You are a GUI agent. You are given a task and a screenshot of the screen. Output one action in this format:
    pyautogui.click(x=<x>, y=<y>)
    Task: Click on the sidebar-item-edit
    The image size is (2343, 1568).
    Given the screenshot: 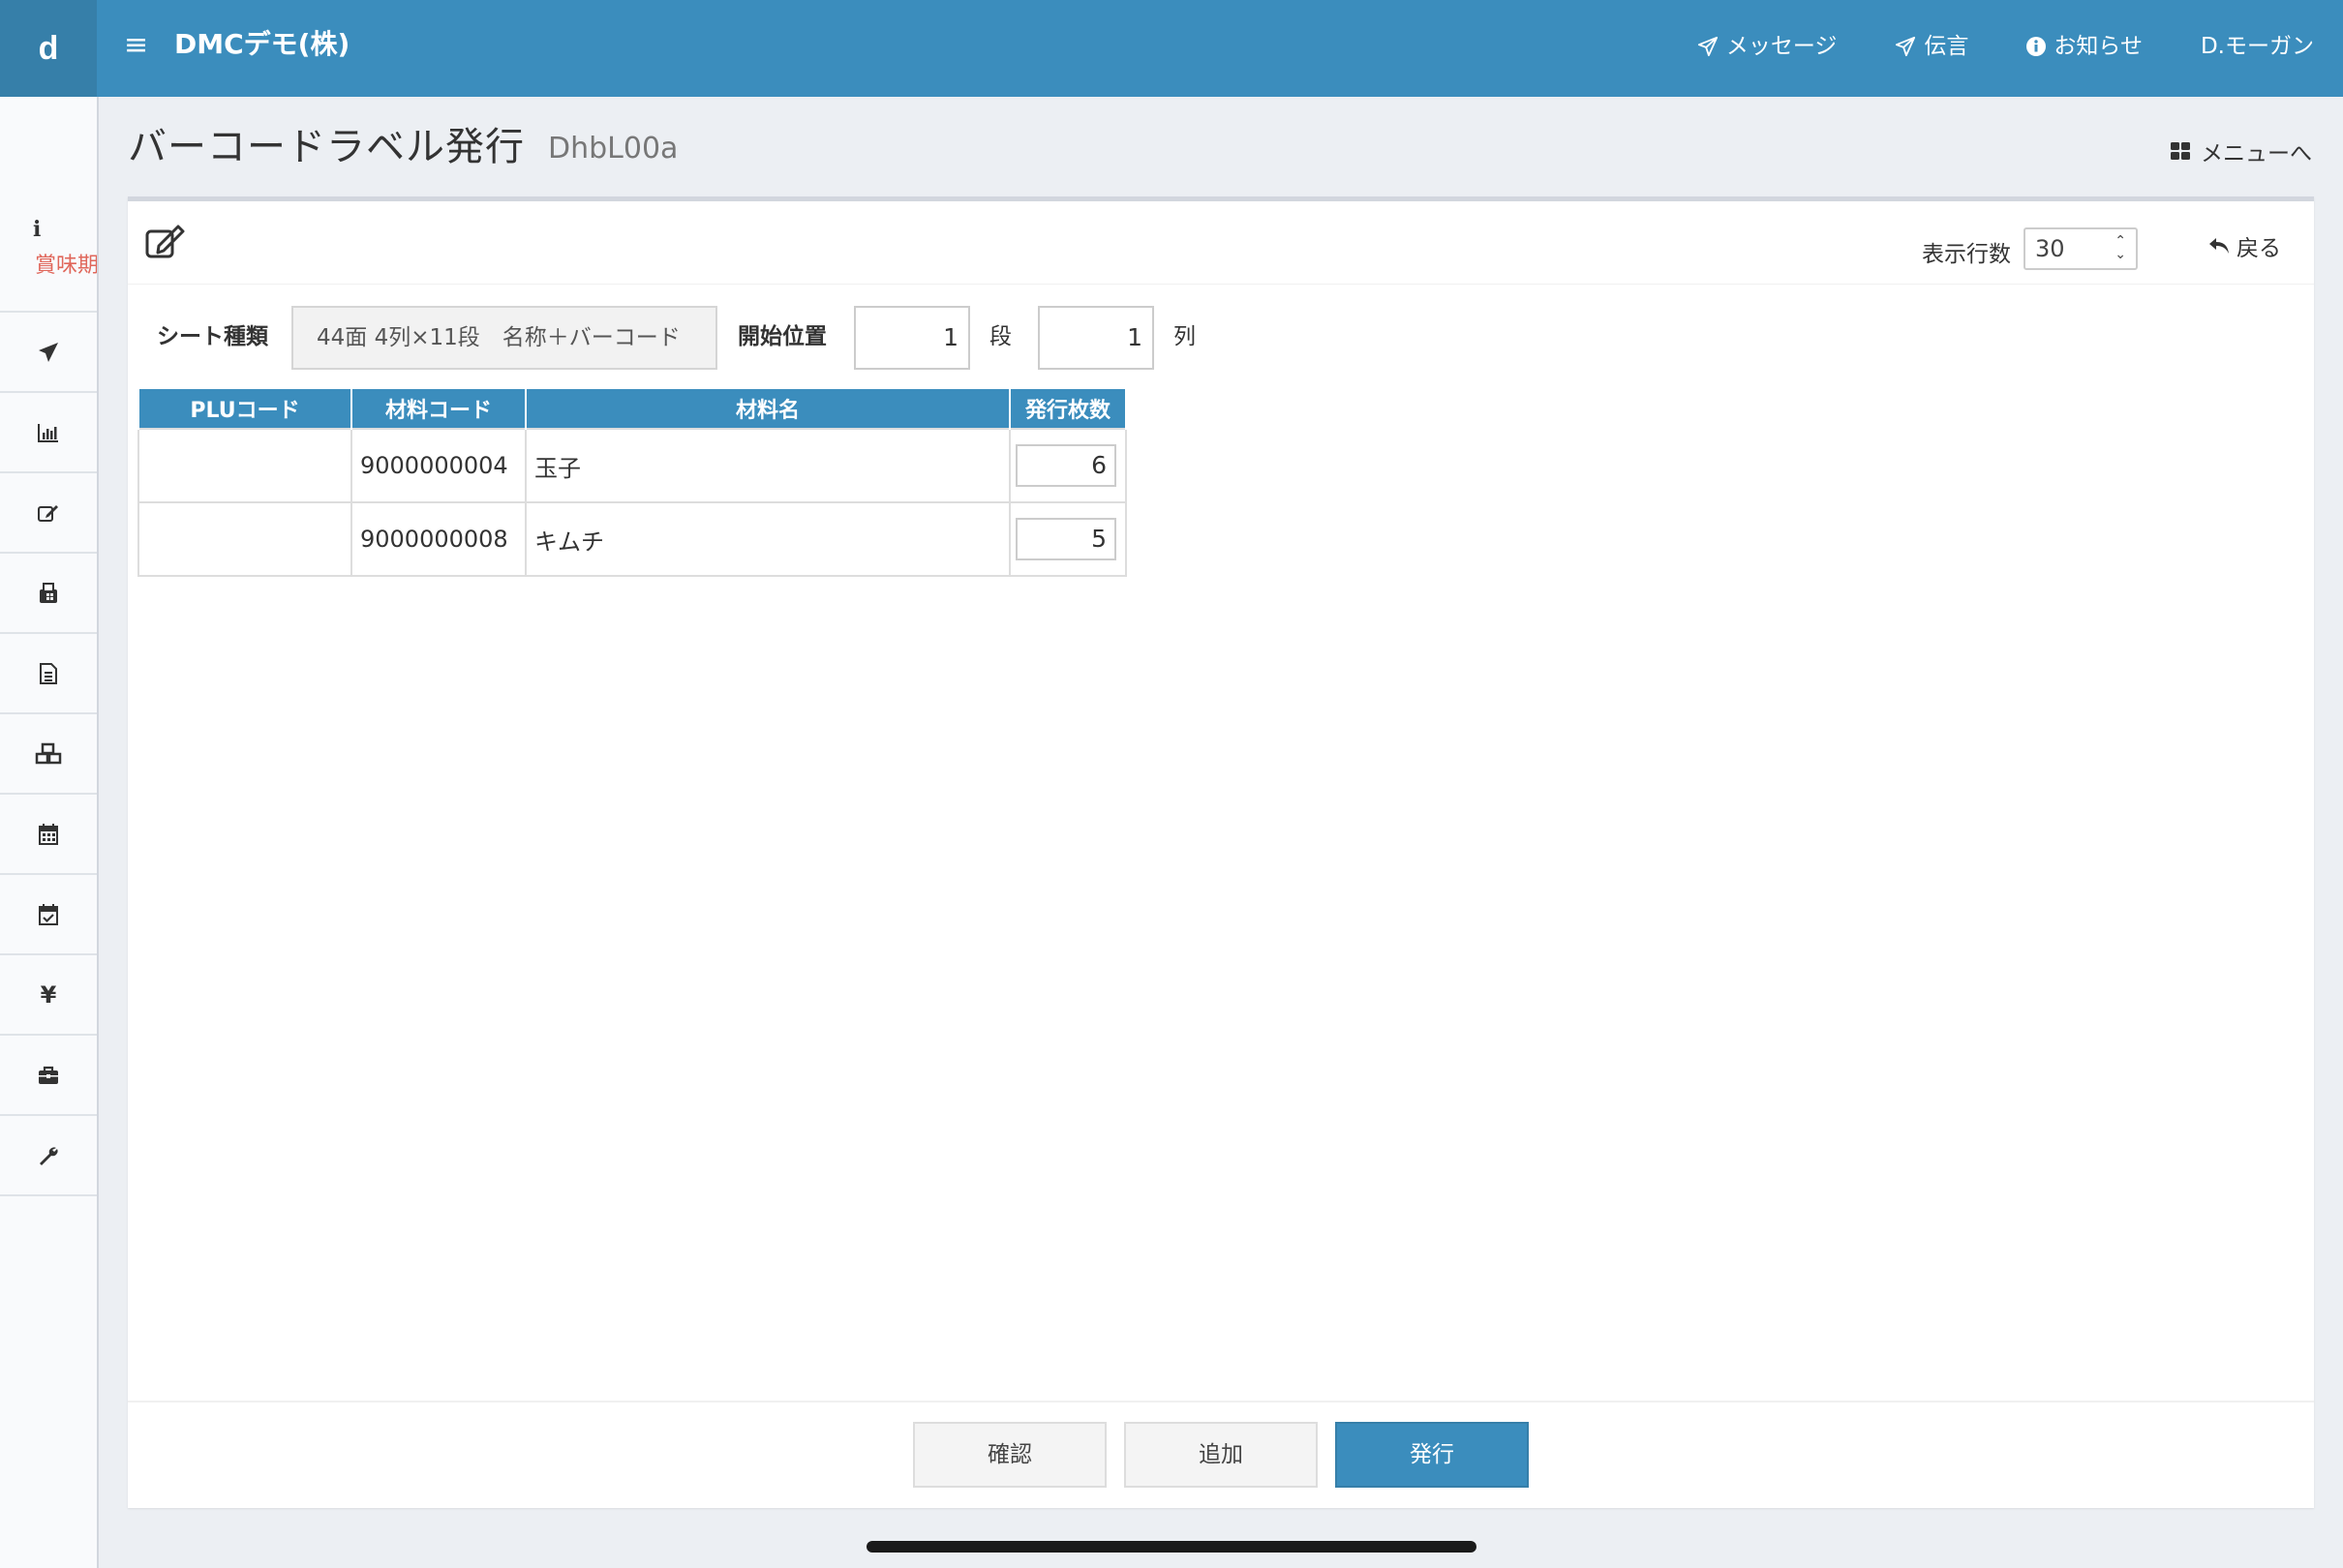 What is the action you would take?
    pyautogui.click(x=48, y=513)
    